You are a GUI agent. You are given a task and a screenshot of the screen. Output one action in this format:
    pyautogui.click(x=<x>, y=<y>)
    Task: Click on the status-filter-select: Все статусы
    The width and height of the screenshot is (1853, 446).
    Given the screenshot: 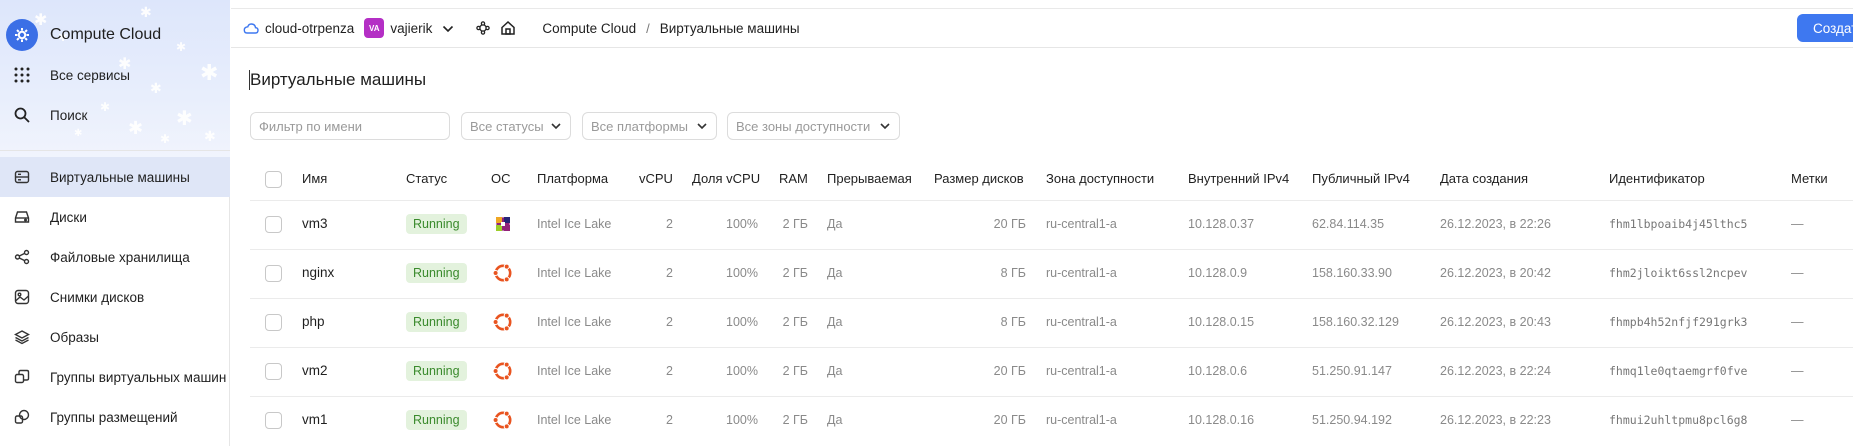 What is the action you would take?
    pyautogui.click(x=516, y=126)
    